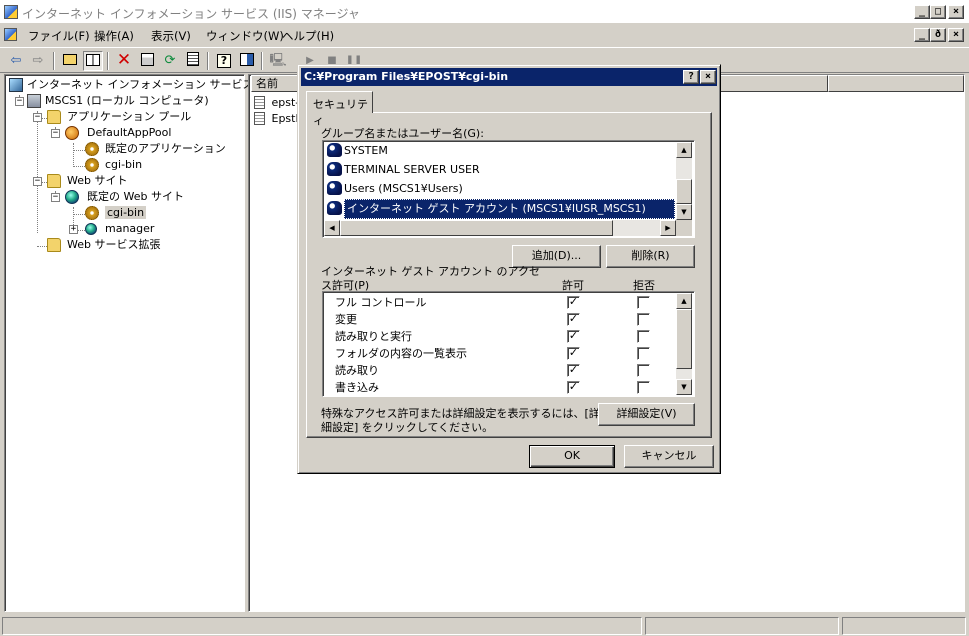  I want to click on tree-item-cgi-bin: cgi-bin, so click(116, 213).